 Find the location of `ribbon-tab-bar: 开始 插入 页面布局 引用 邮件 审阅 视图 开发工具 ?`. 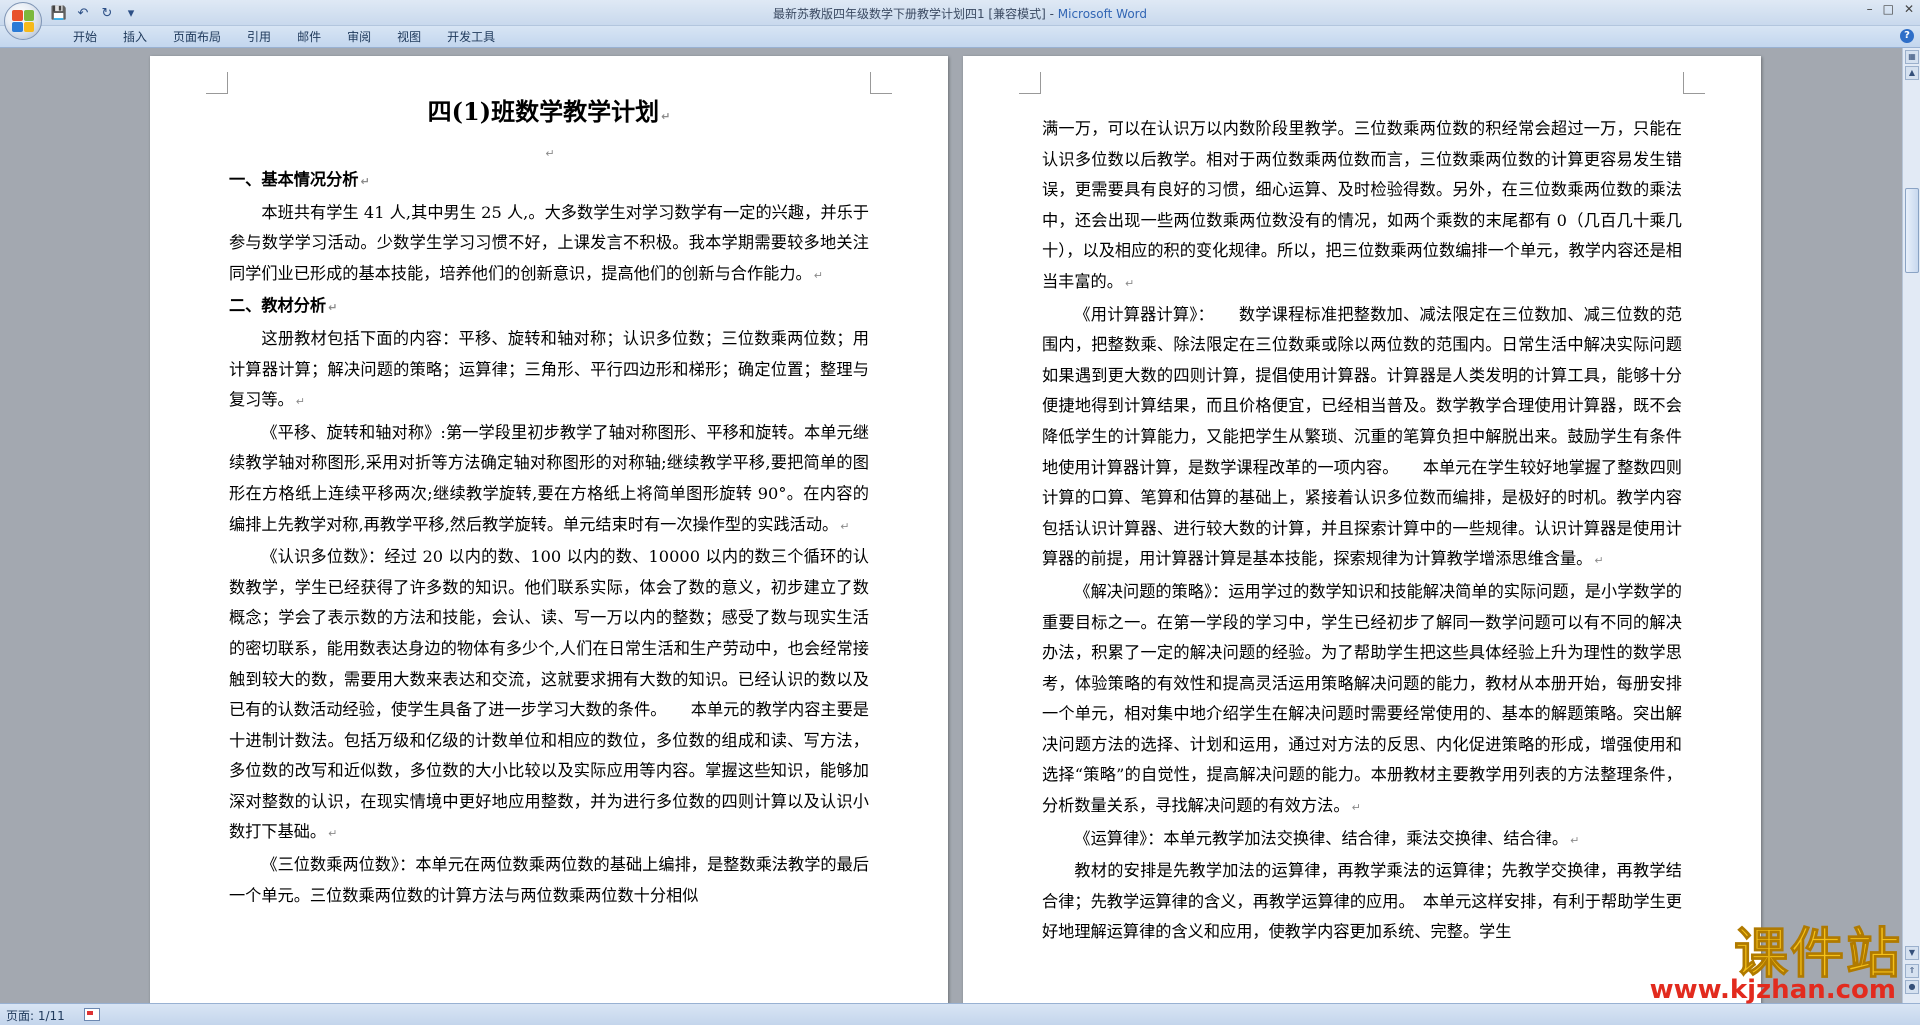

ribbon-tab-bar: 开始 插入 页面布局 引用 邮件 审阅 视图 开发工具 ? is located at coordinates (960, 37).